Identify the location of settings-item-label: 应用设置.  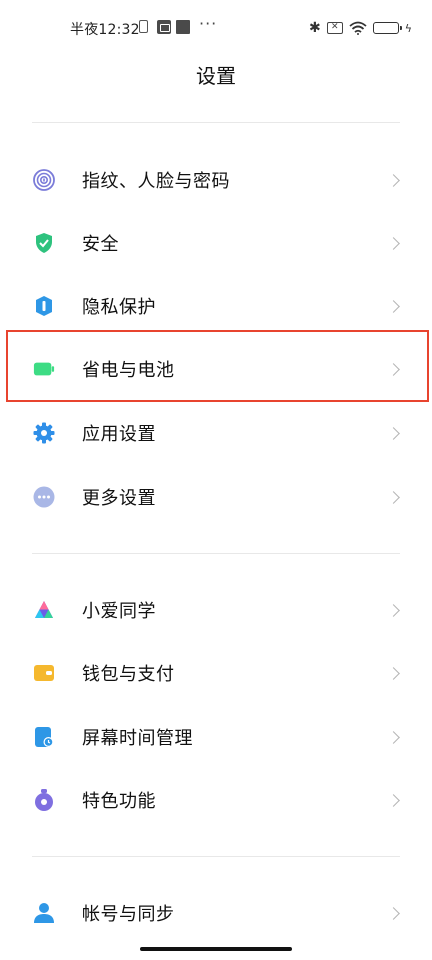
(119, 434).